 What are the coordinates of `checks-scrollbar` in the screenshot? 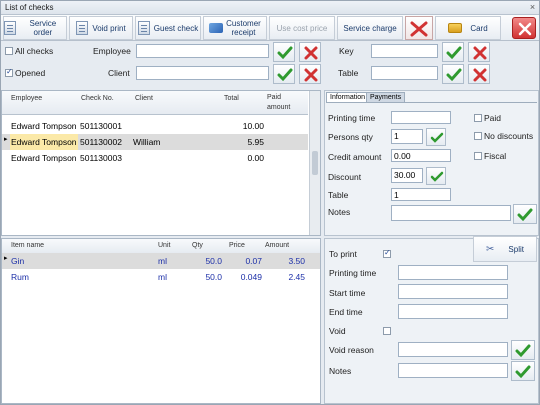 It's located at (314, 163).